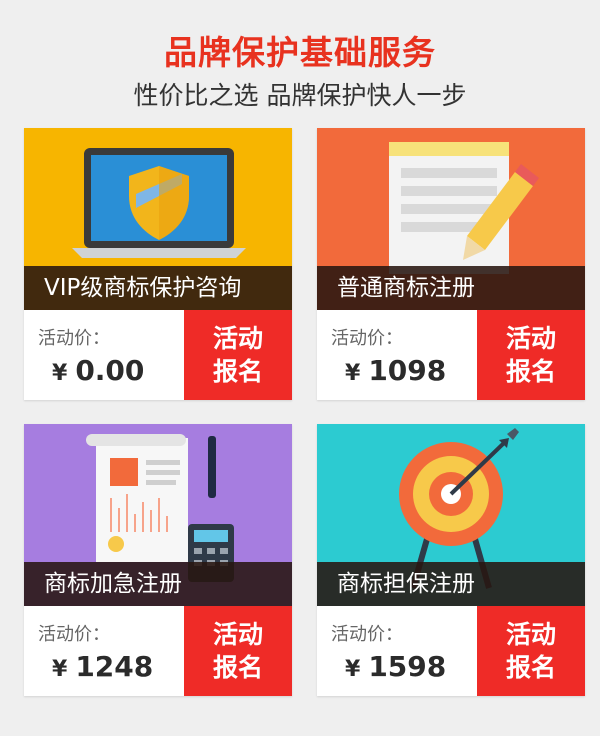 The width and height of the screenshot is (600, 736). I want to click on card-banner: 普通商标注册, so click(451, 219).